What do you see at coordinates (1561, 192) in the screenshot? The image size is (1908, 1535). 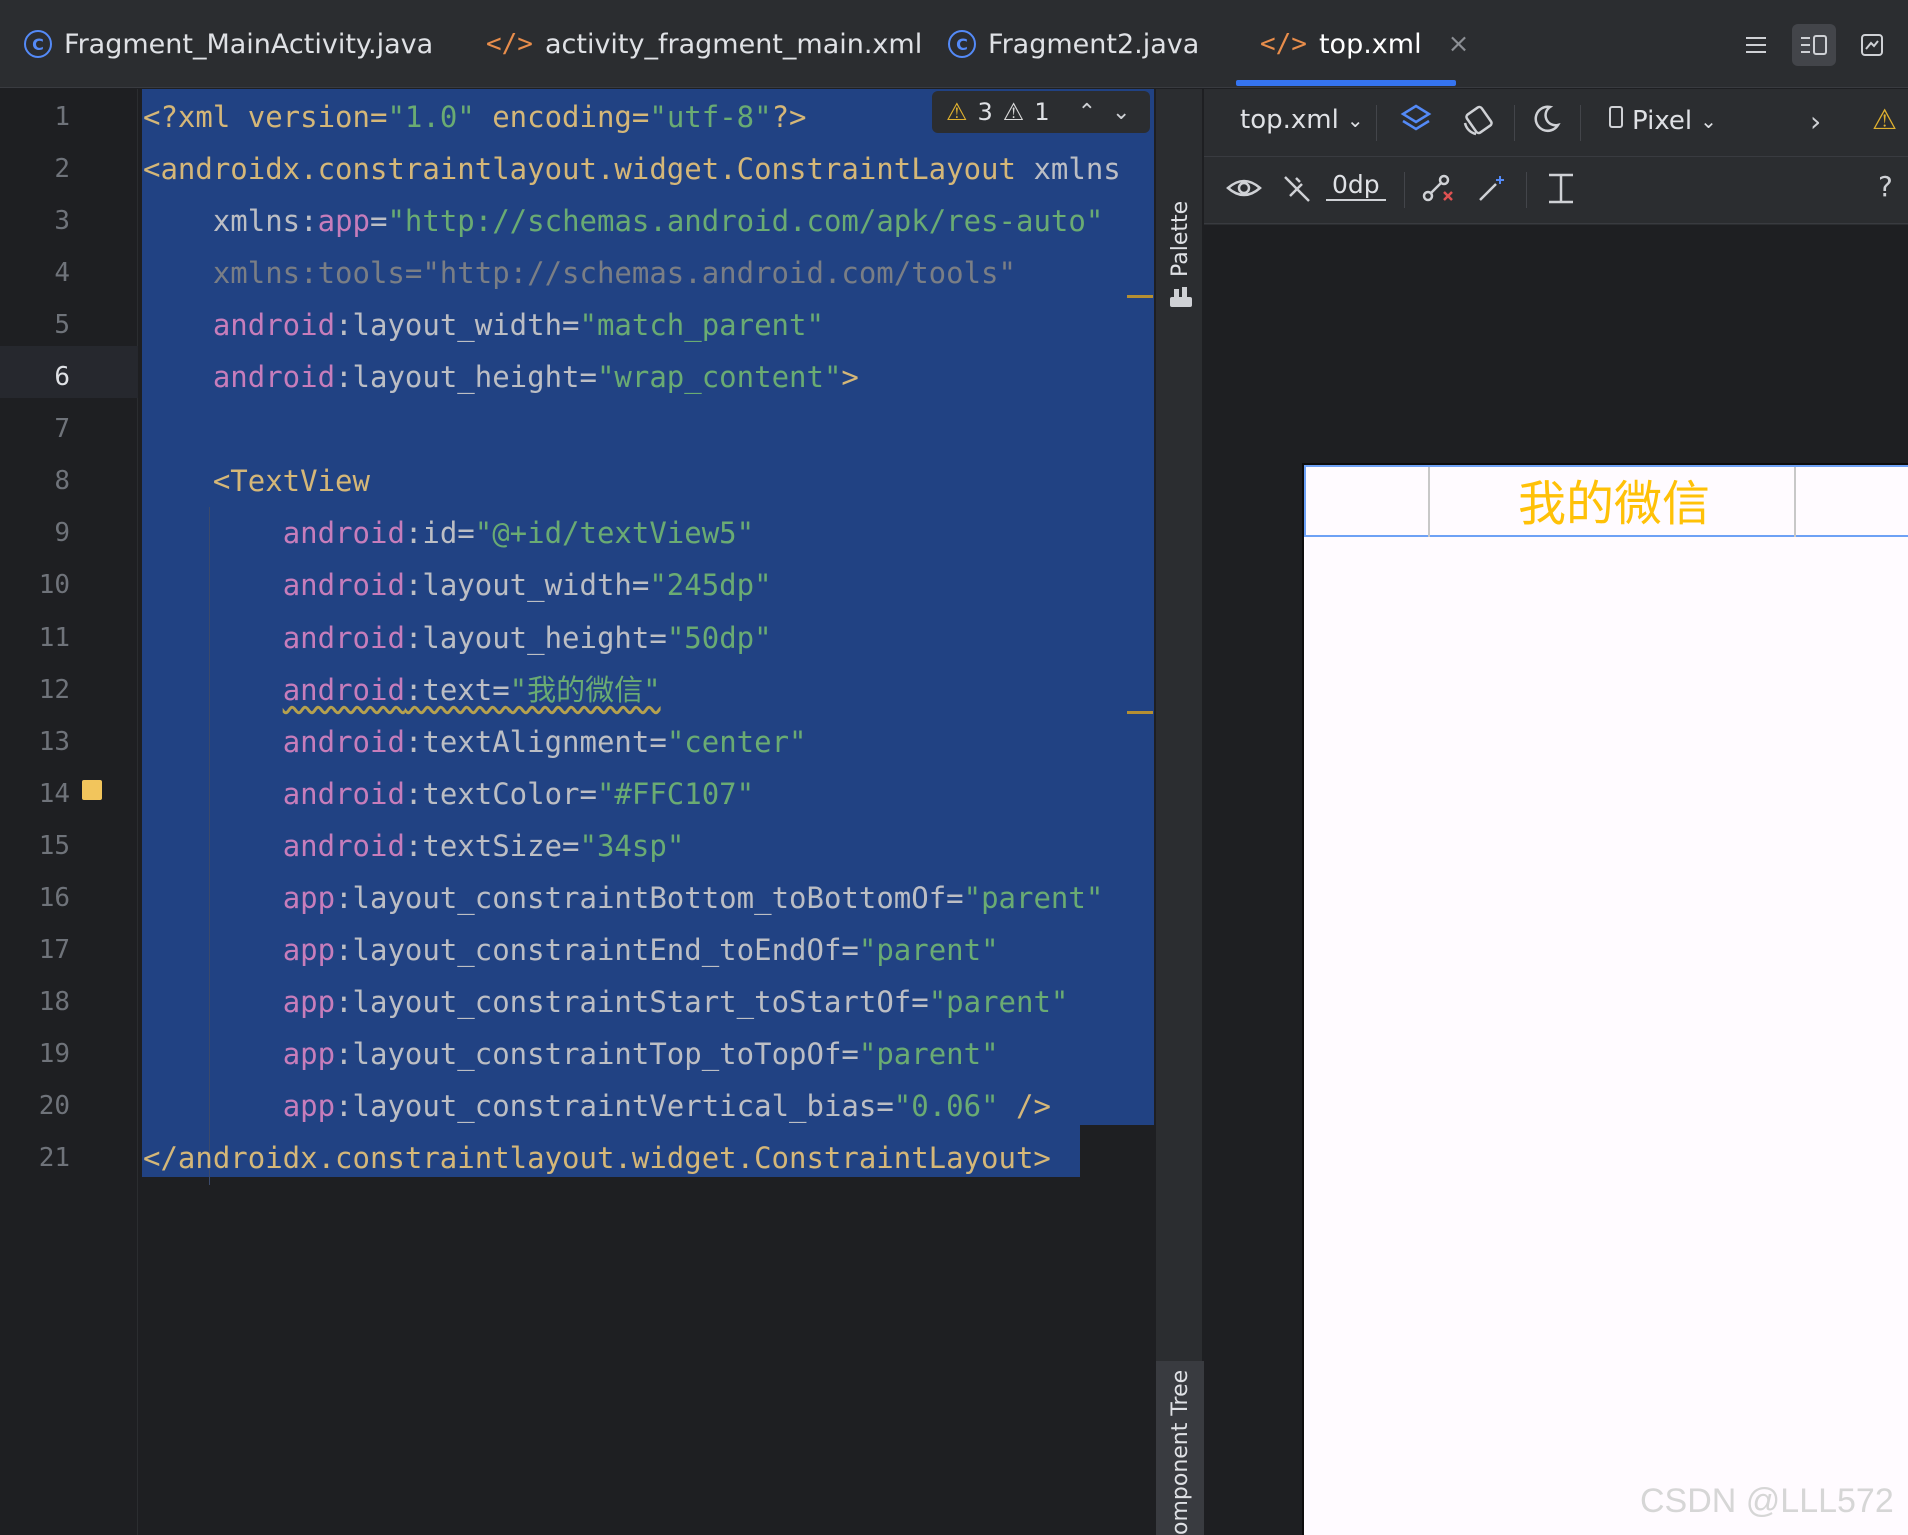 I see `guidelines-icon` at bounding box center [1561, 192].